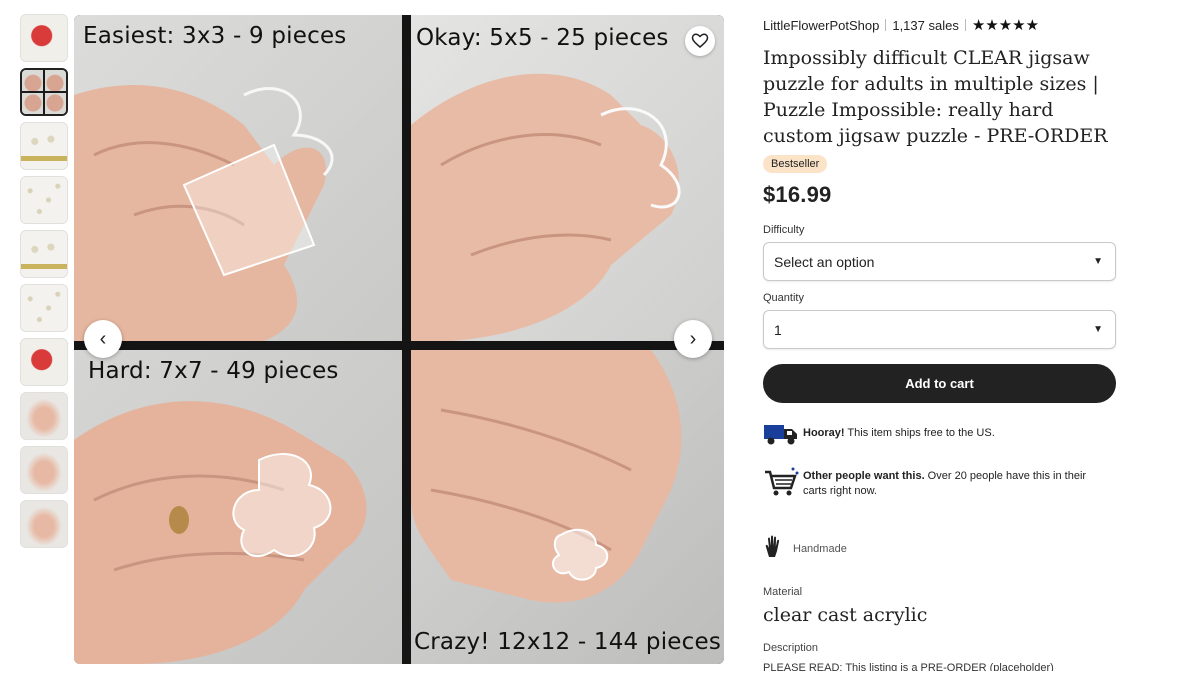 Image resolution: width=1200 pixels, height=675 pixels. I want to click on sales-count: 1,137 sales, so click(925, 25).